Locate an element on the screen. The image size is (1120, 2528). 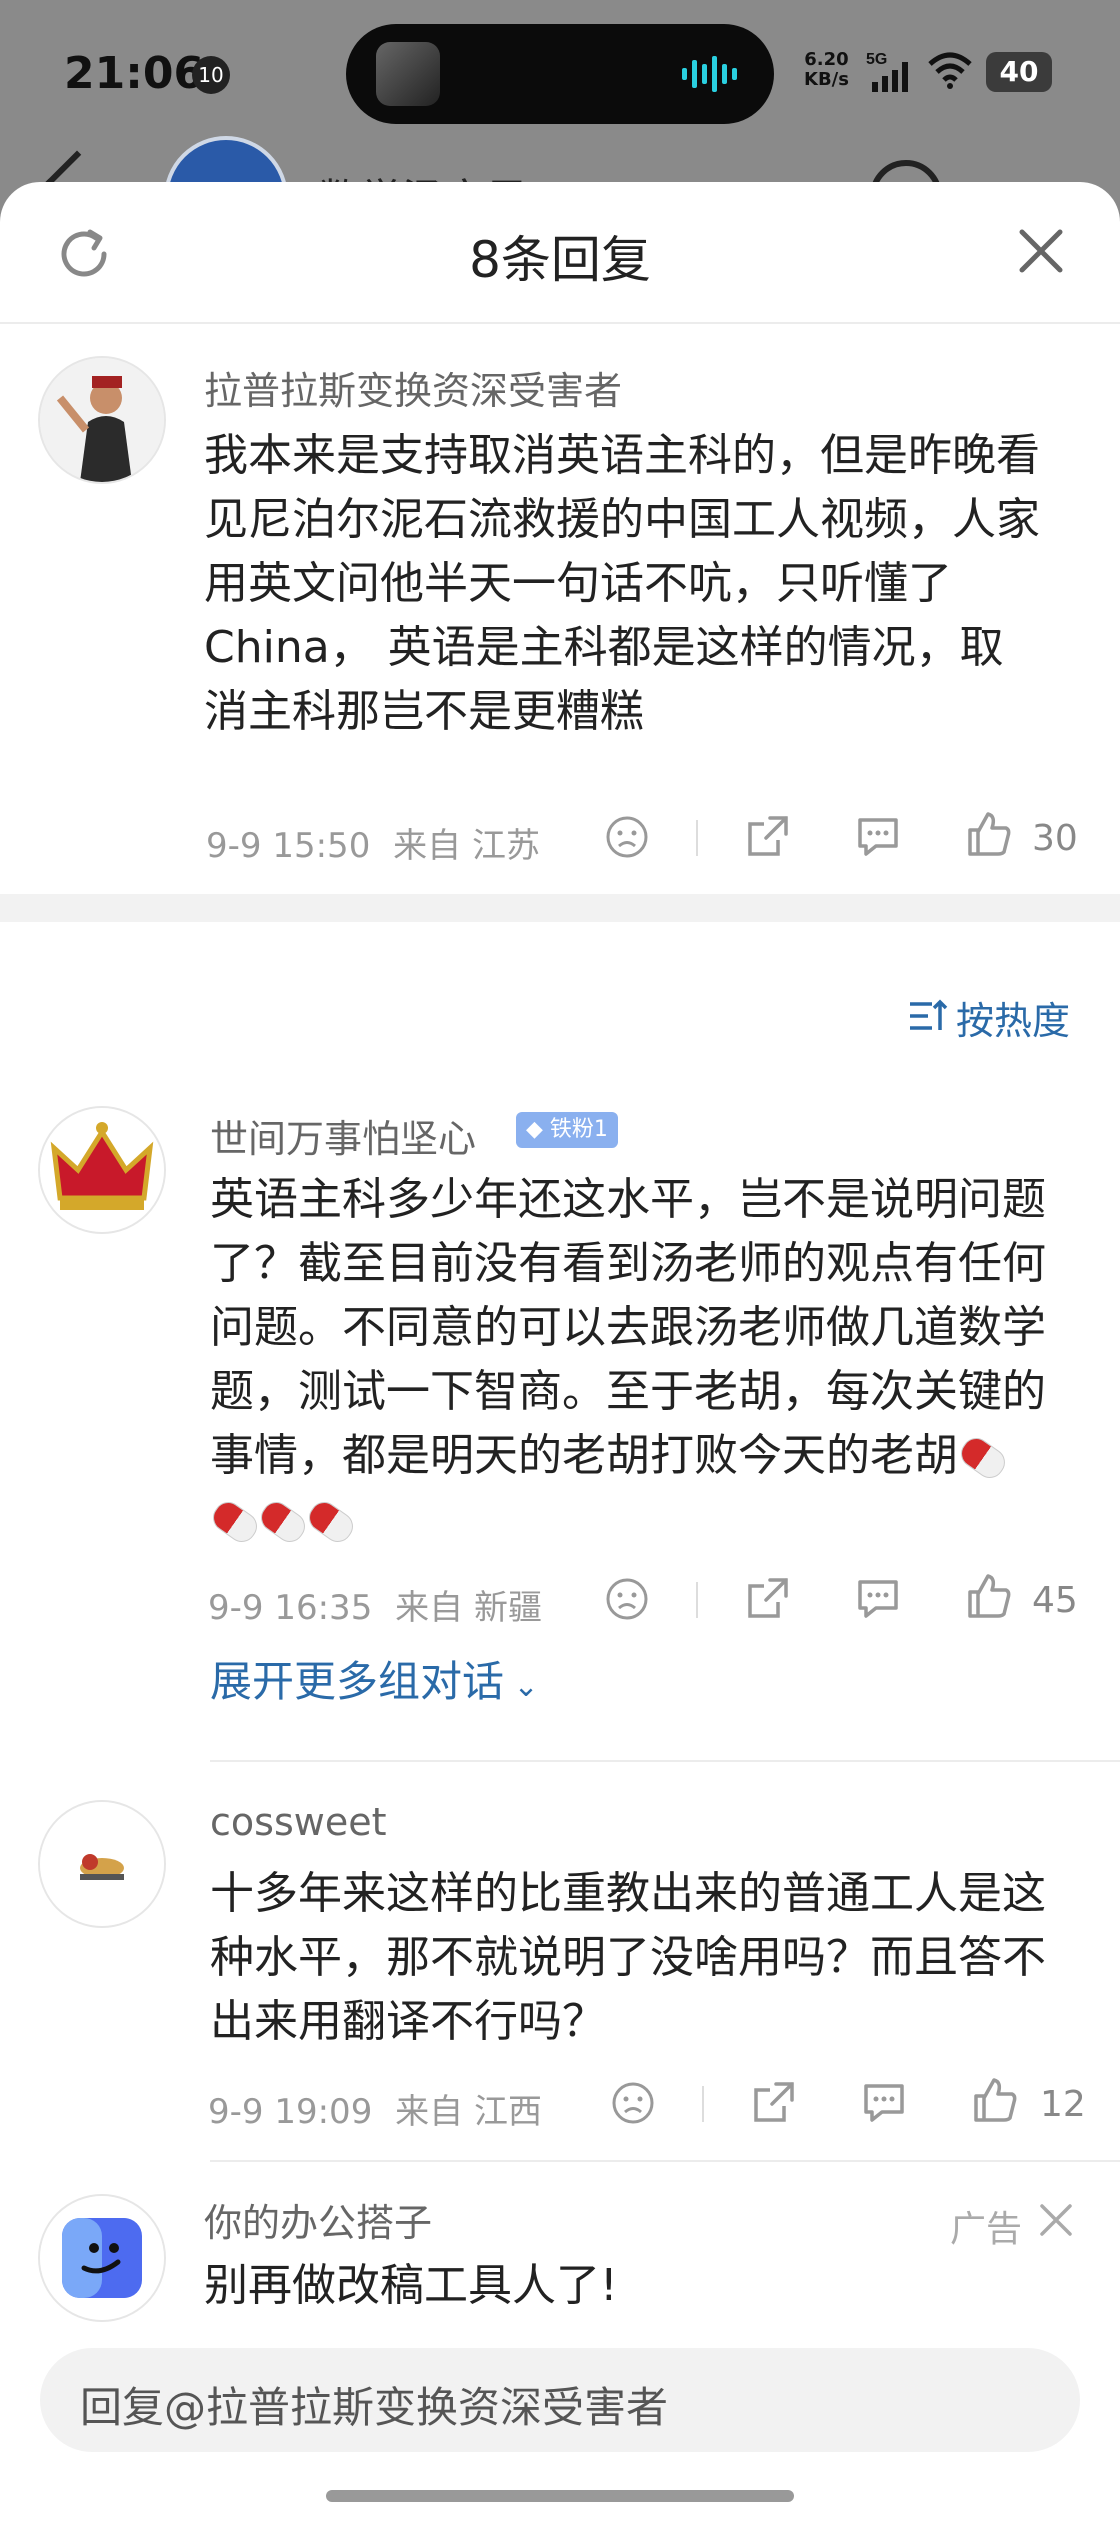
sort-by-heat-button: 按热度 is located at coordinates (1013, 1017).